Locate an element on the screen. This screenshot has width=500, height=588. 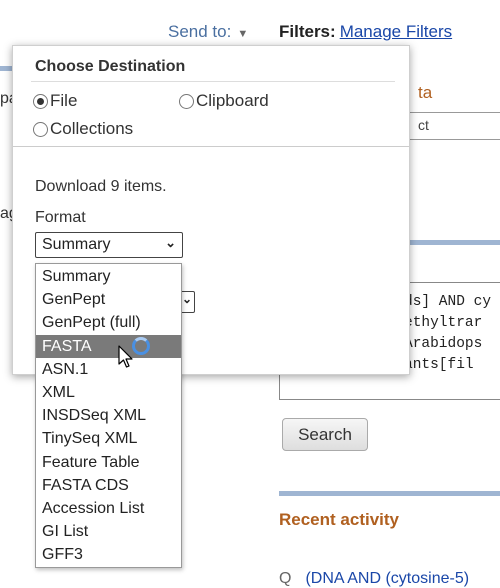
format-option: Accession List is located at coordinates (108, 508).